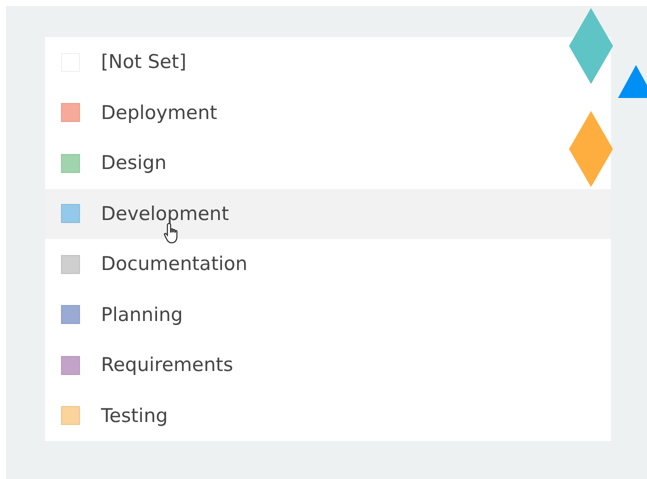  I want to click on option-label: Testing, so click(134, 415).